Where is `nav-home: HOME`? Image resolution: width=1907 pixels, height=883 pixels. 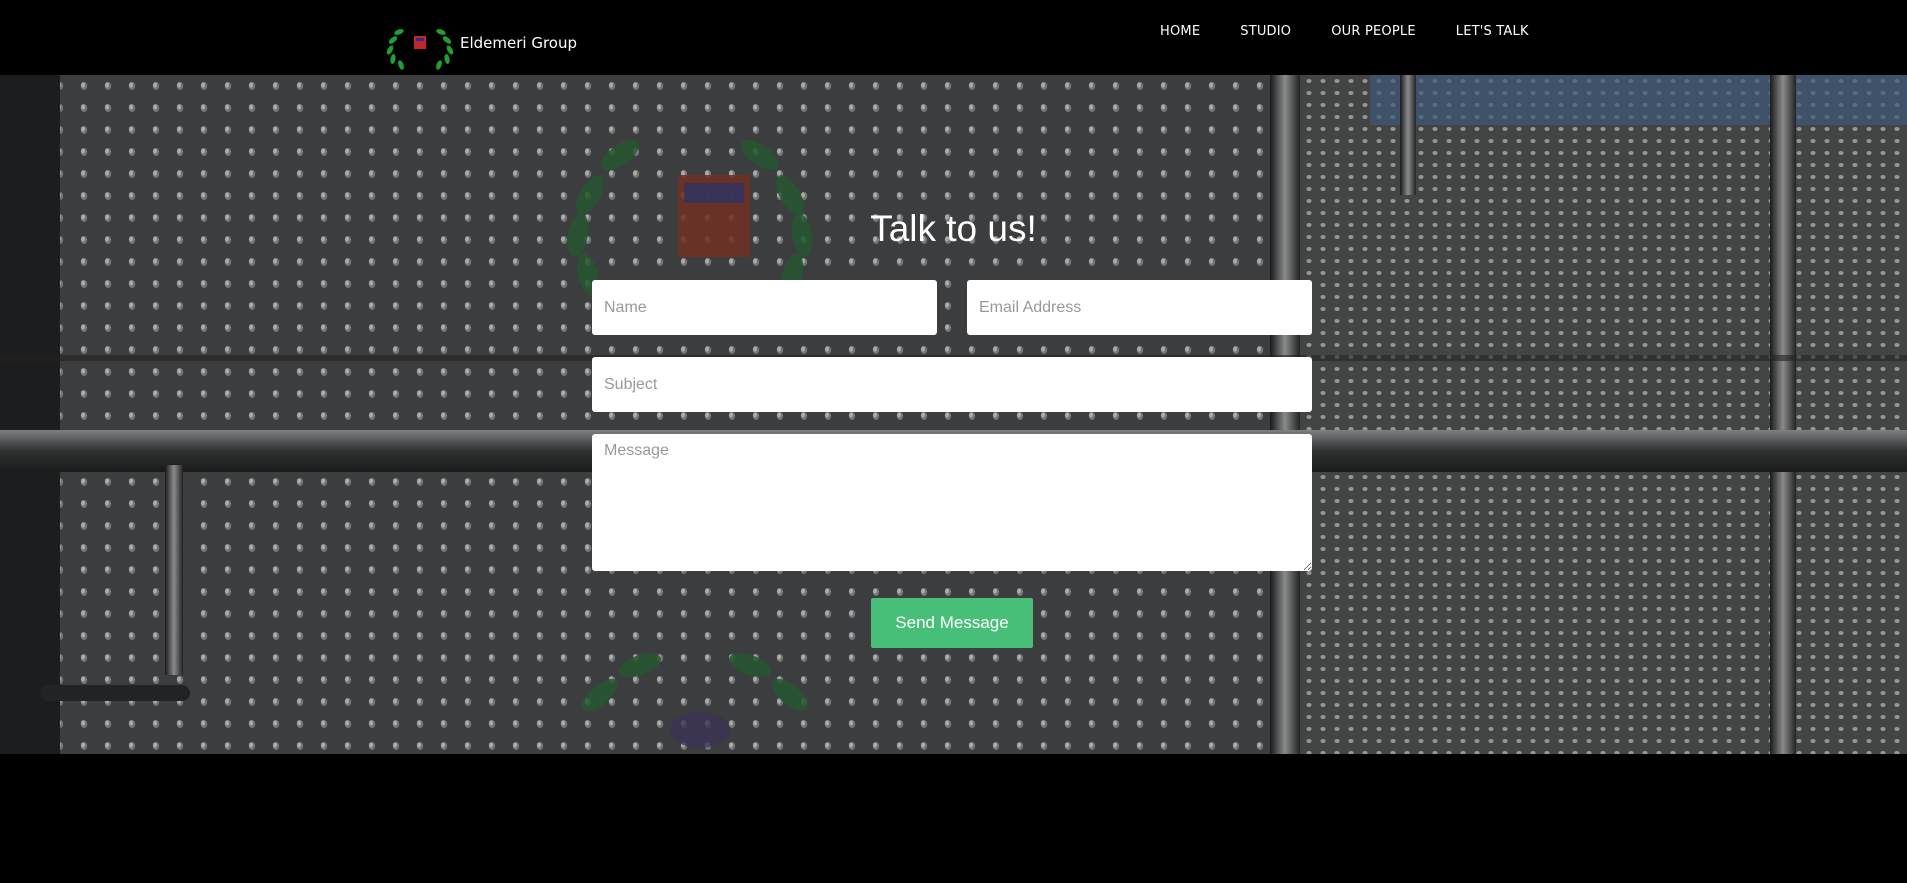
nav-home: HOME is located at coordinates (1180, 31).